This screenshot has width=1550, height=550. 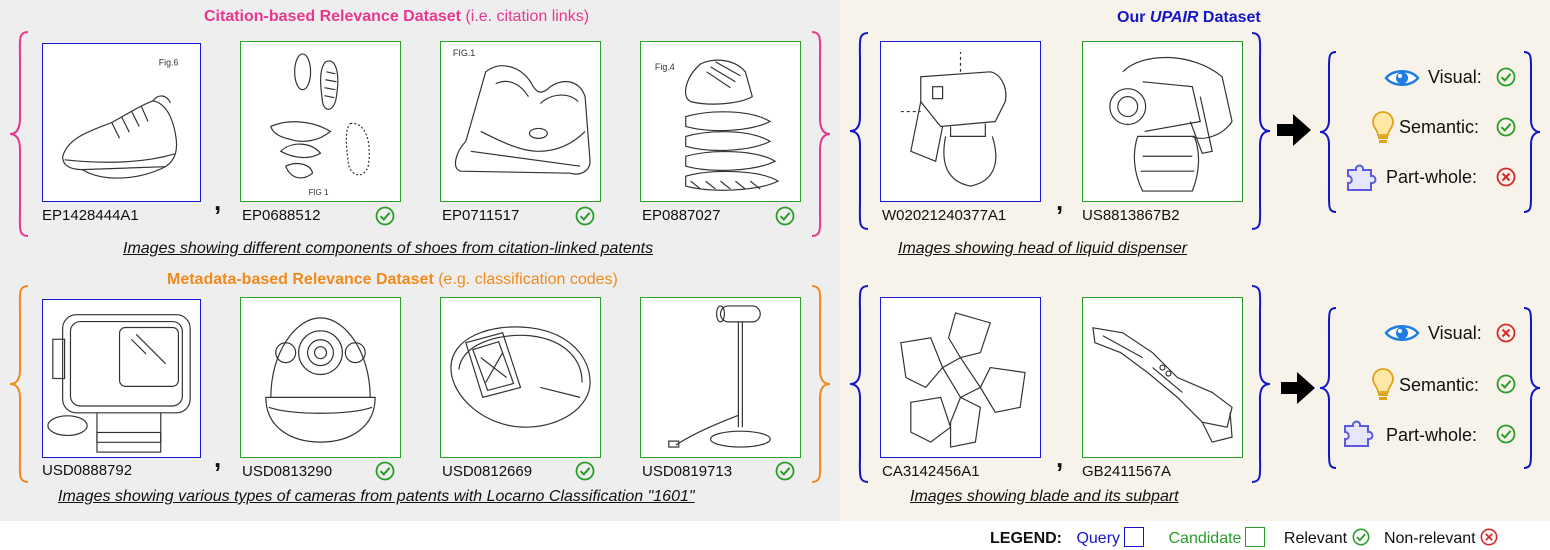 What do you see at coordinates (464, 53) in the screenshot?
I see `svg-text: FIG.1` at bounding box center [464, 53].